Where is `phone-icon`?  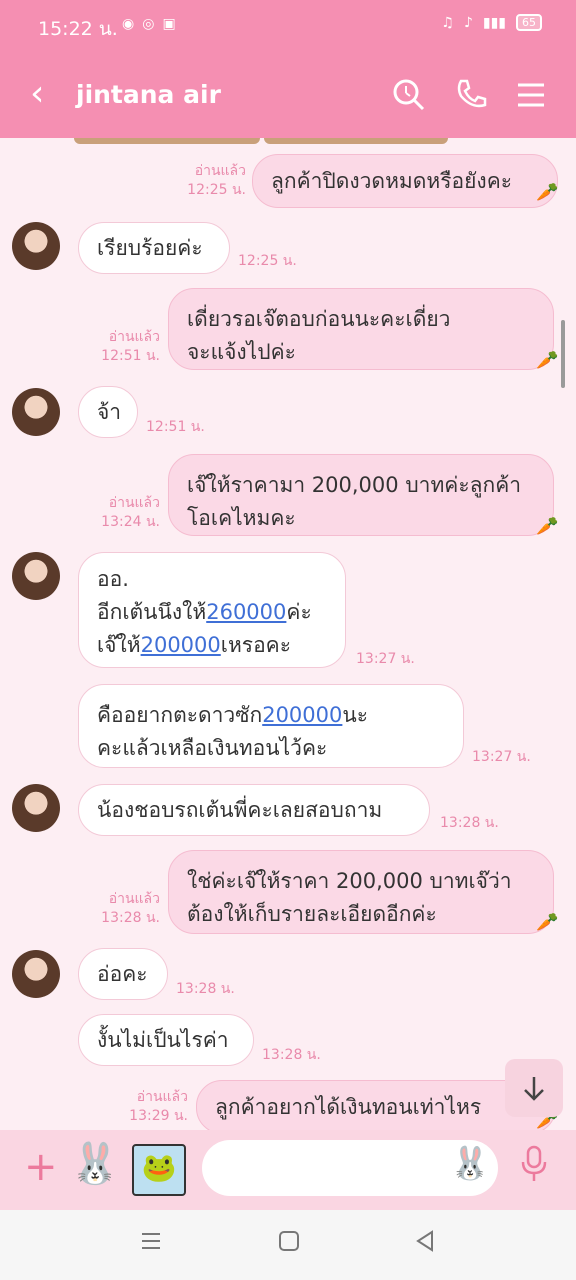
phone-icon is located at coordinates (471, 95).